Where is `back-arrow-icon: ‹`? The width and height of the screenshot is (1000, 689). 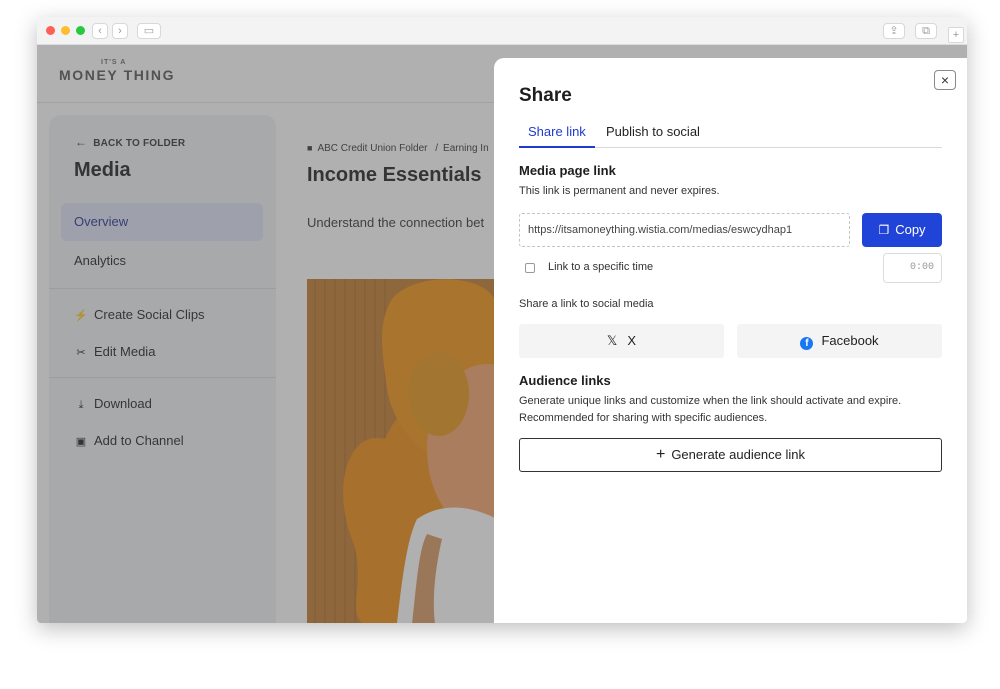
back-arrow-icon: ‹ is located at coordinates (100, 31).